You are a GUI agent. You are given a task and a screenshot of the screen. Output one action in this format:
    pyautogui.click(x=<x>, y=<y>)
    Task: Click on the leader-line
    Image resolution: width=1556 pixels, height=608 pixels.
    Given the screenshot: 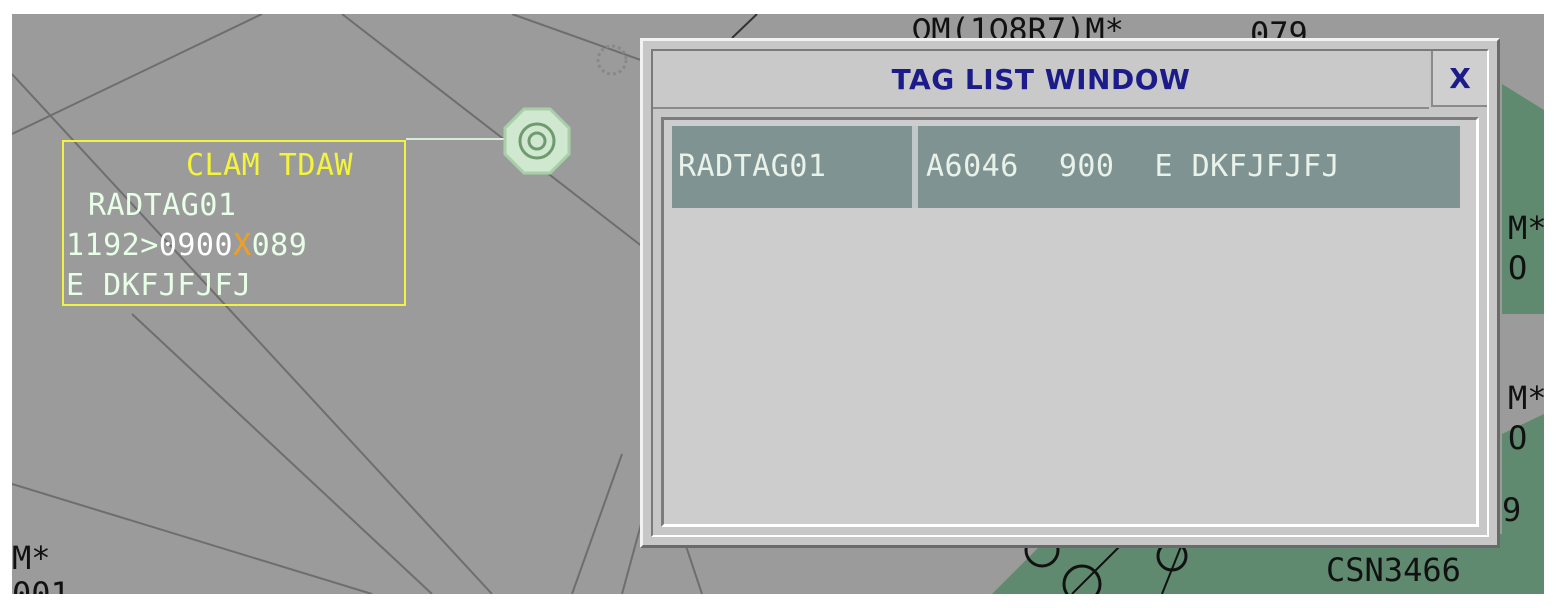 What is the action you would take?
    pyautogui.click(x=458, y=139)
    